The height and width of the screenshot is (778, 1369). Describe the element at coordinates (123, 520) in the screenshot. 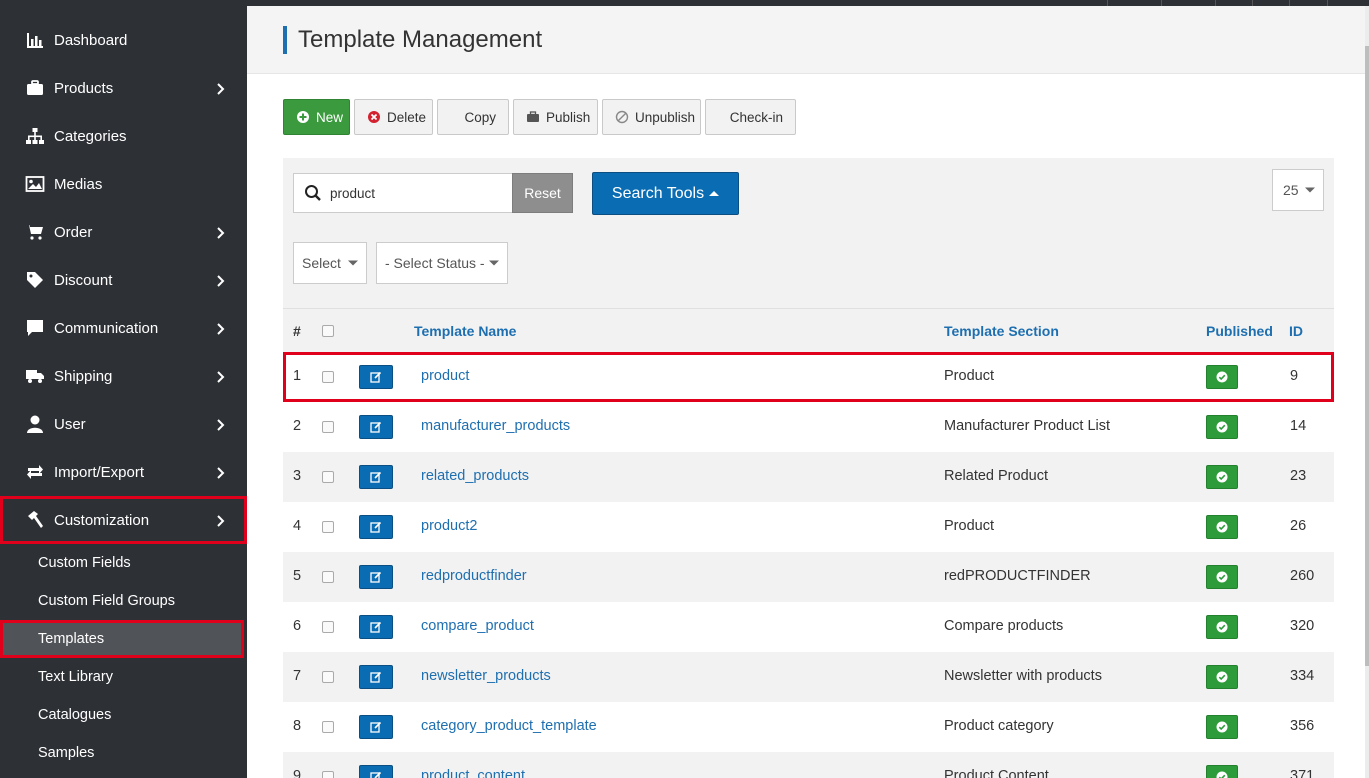

I see `sidebar-item-customization: Customization` at that location.